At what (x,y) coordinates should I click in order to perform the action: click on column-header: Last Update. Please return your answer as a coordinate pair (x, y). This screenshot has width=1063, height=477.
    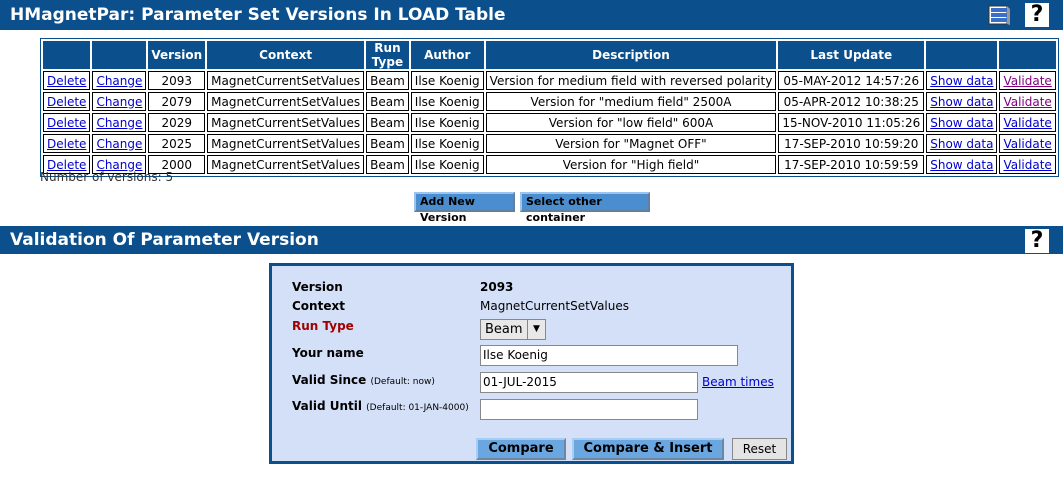
    Looking at the image, I should click on (851, 55).